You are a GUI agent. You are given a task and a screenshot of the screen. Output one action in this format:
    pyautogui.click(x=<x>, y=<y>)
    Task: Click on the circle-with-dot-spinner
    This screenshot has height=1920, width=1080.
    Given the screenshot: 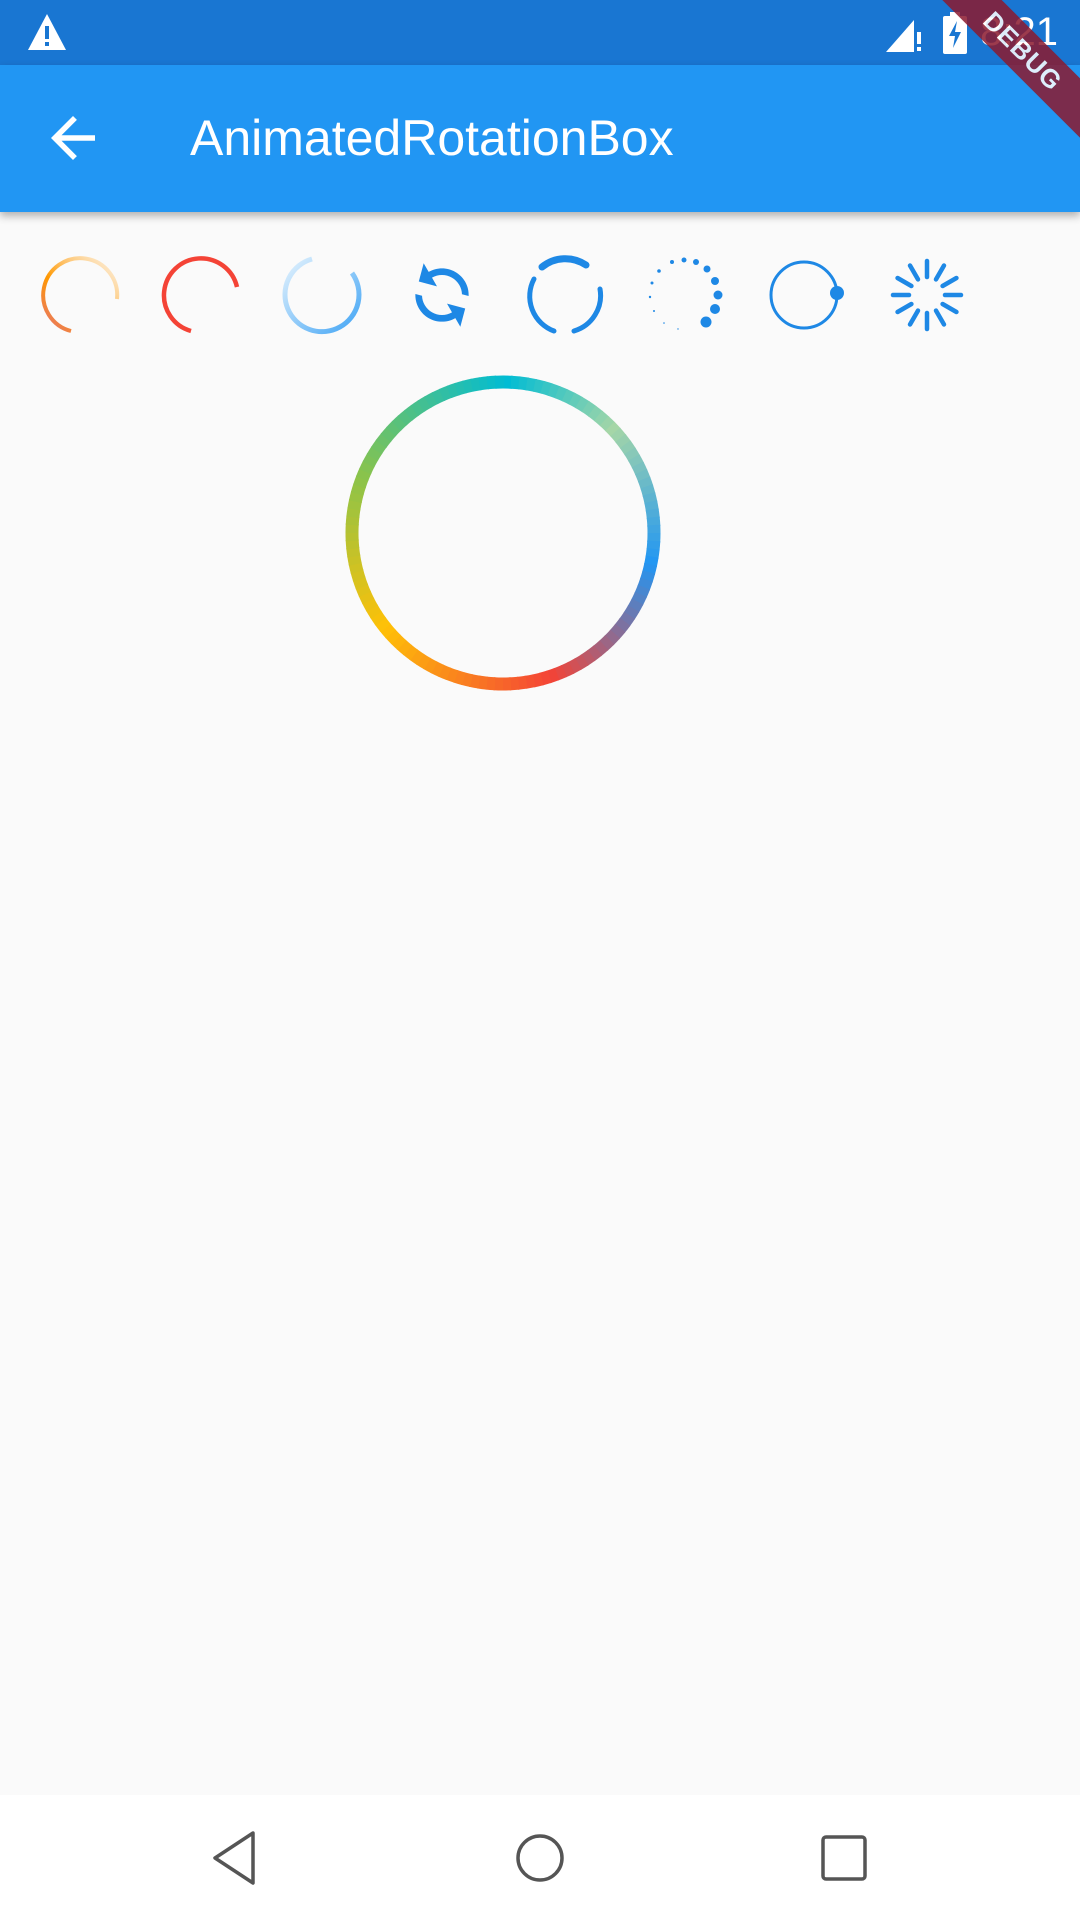 What is the action you would take?
    pyautogui.click(x=806, y=295)
    